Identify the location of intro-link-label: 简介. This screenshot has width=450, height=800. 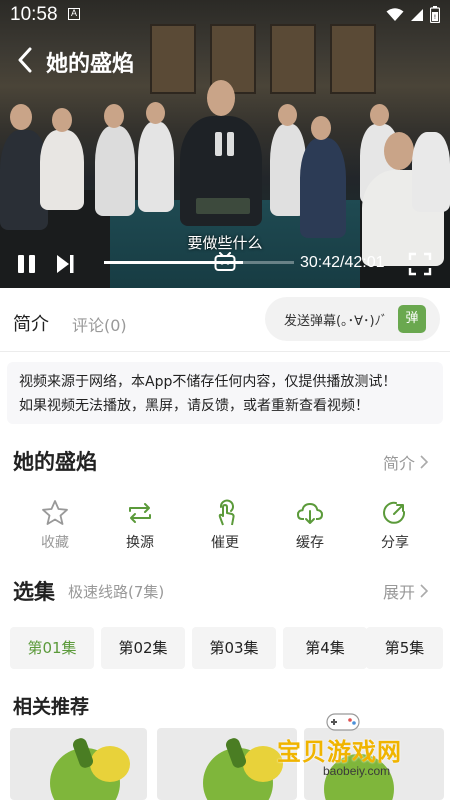
(399, 463).